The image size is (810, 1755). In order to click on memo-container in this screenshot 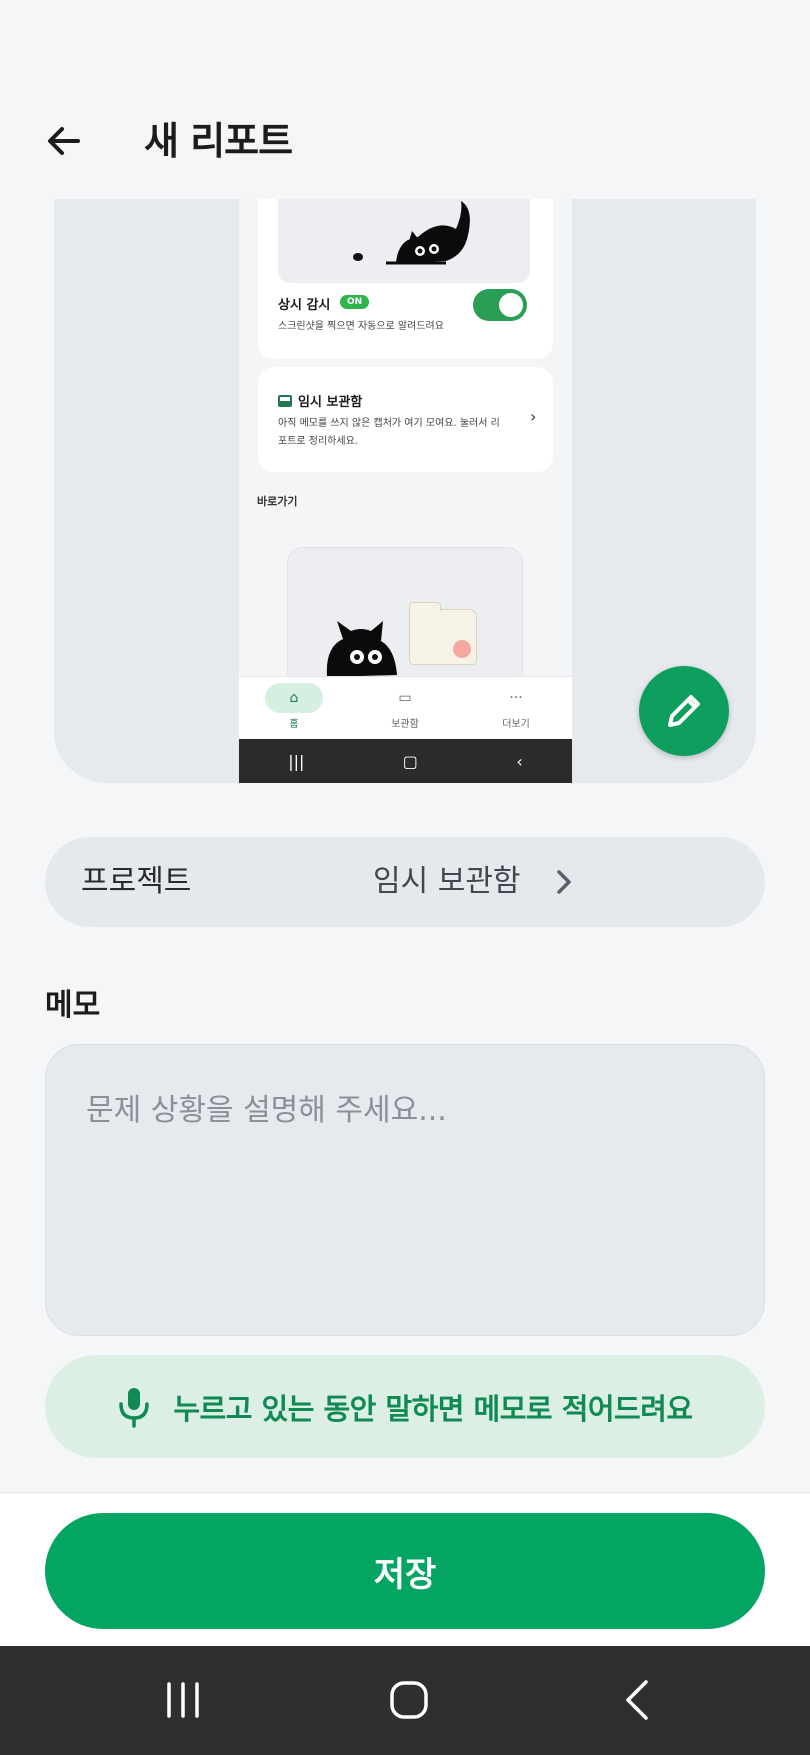, I will do `click(405, 1190)`.